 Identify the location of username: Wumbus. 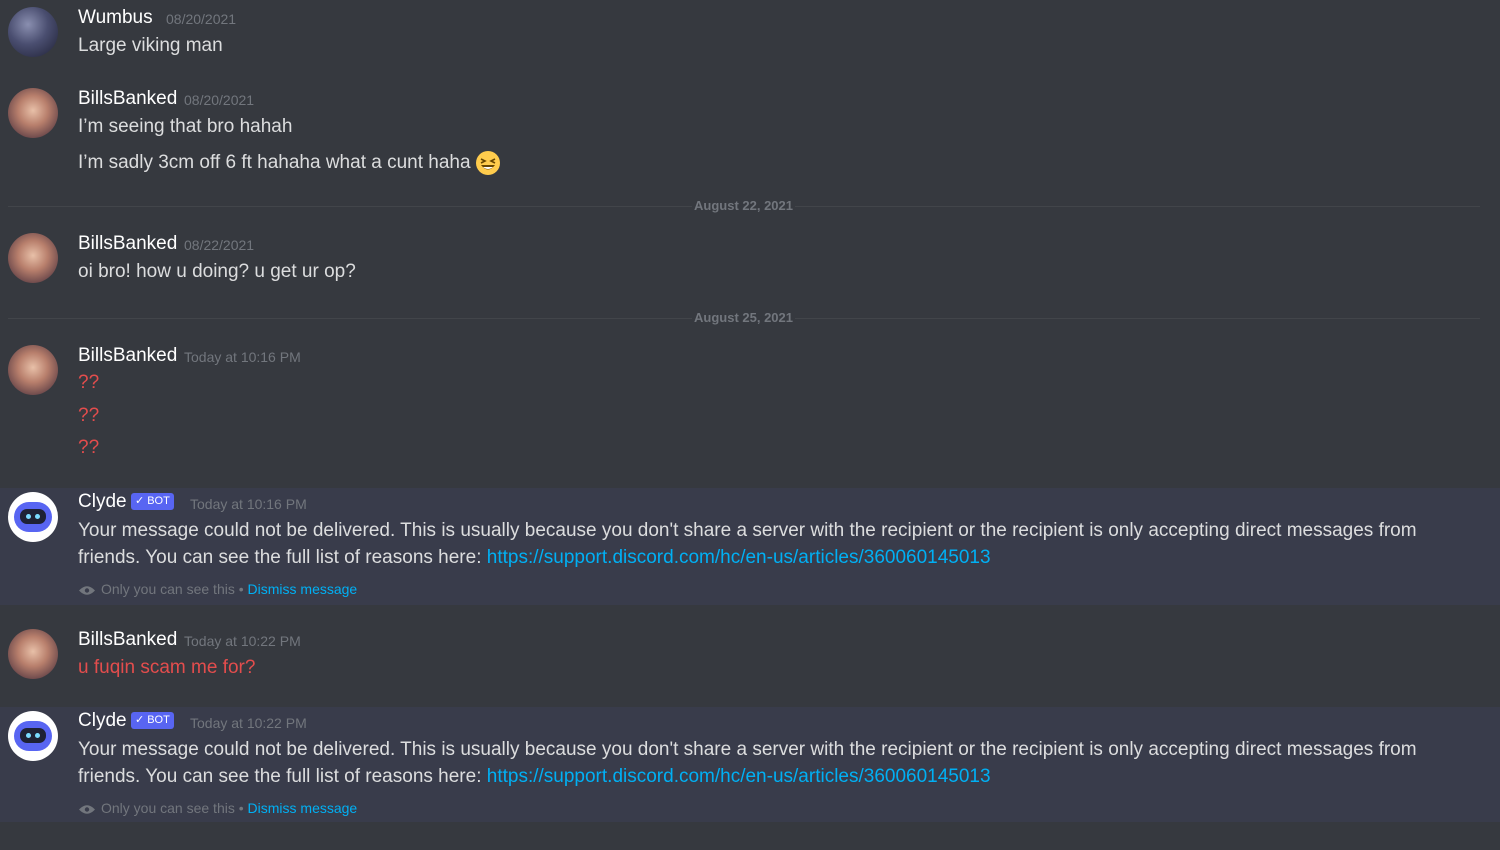
(115, 18).